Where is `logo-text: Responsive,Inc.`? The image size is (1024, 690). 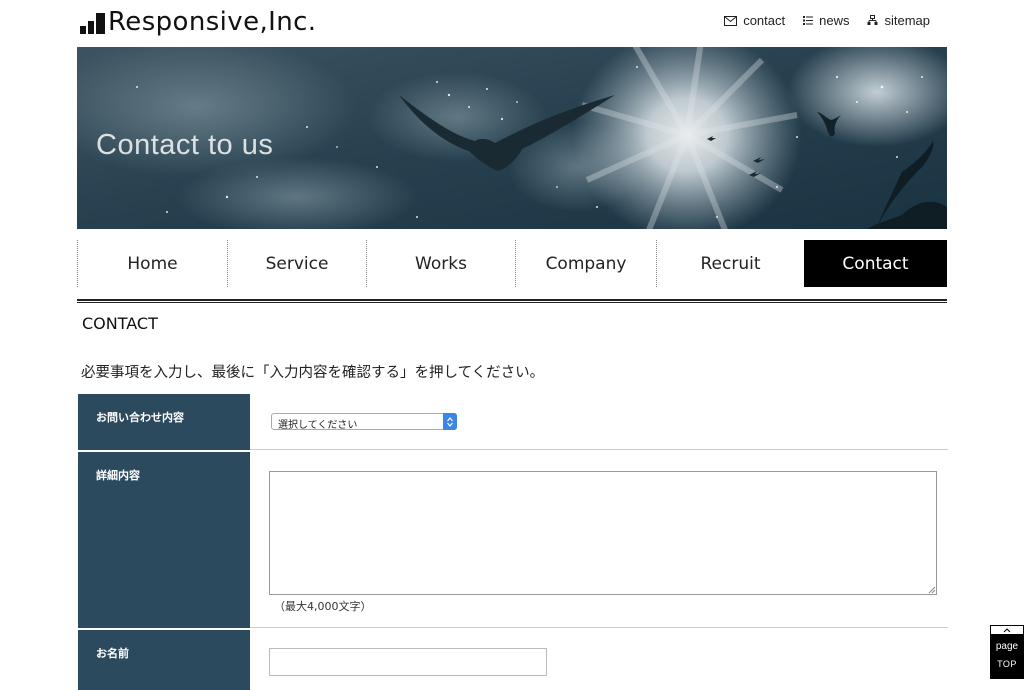 logo-text: Responsive,Inc. is located at coordinates (212, 22).